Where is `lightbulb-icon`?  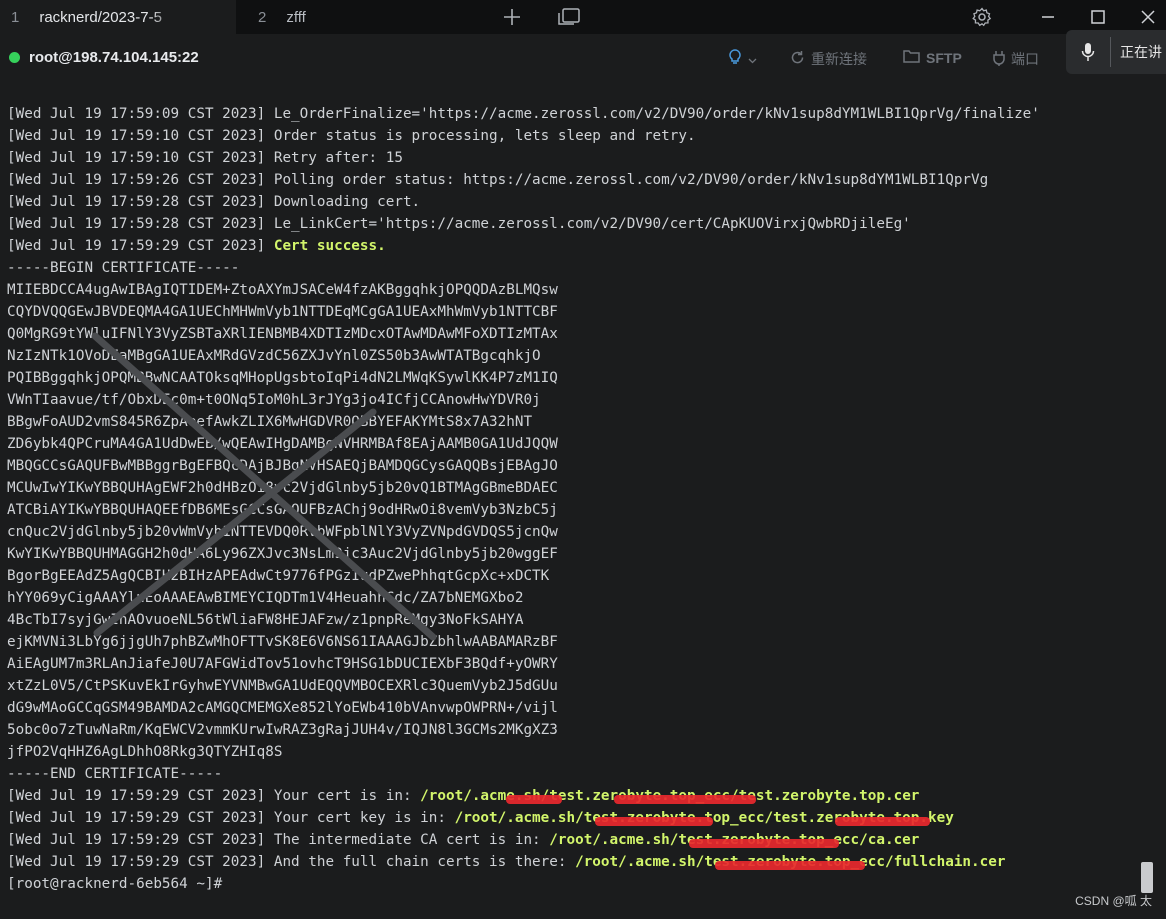 lightbulb-icon is located at coordinates (735, 58).